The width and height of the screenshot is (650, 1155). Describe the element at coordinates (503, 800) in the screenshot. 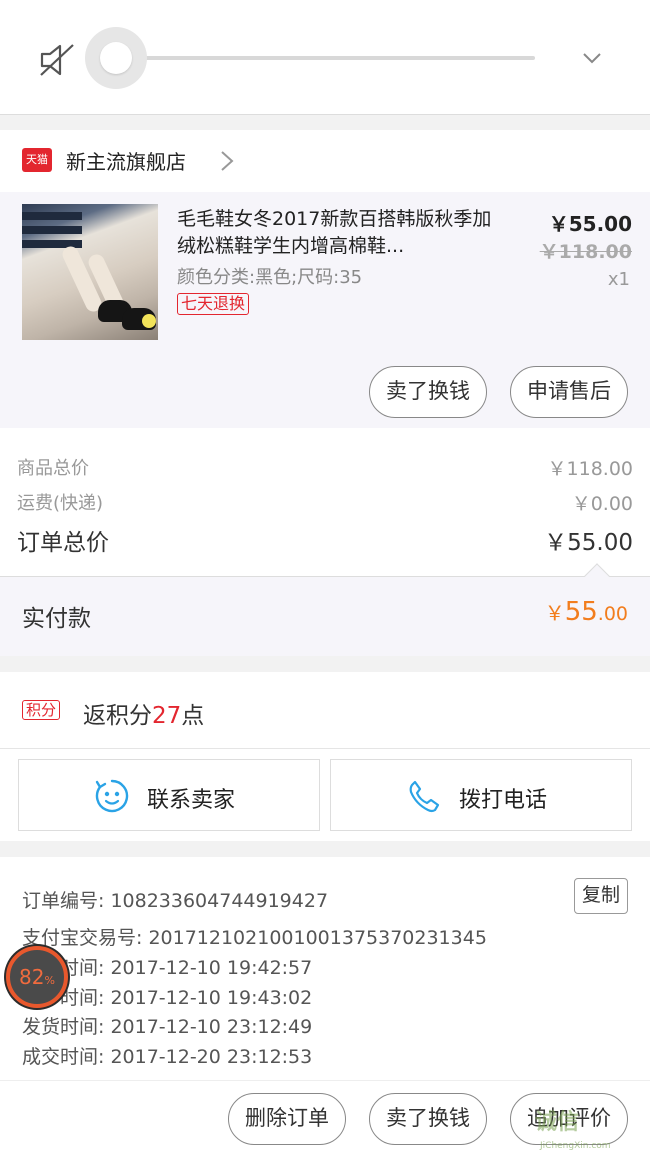

I see `call-phone-label: 拨打电话` at that location.